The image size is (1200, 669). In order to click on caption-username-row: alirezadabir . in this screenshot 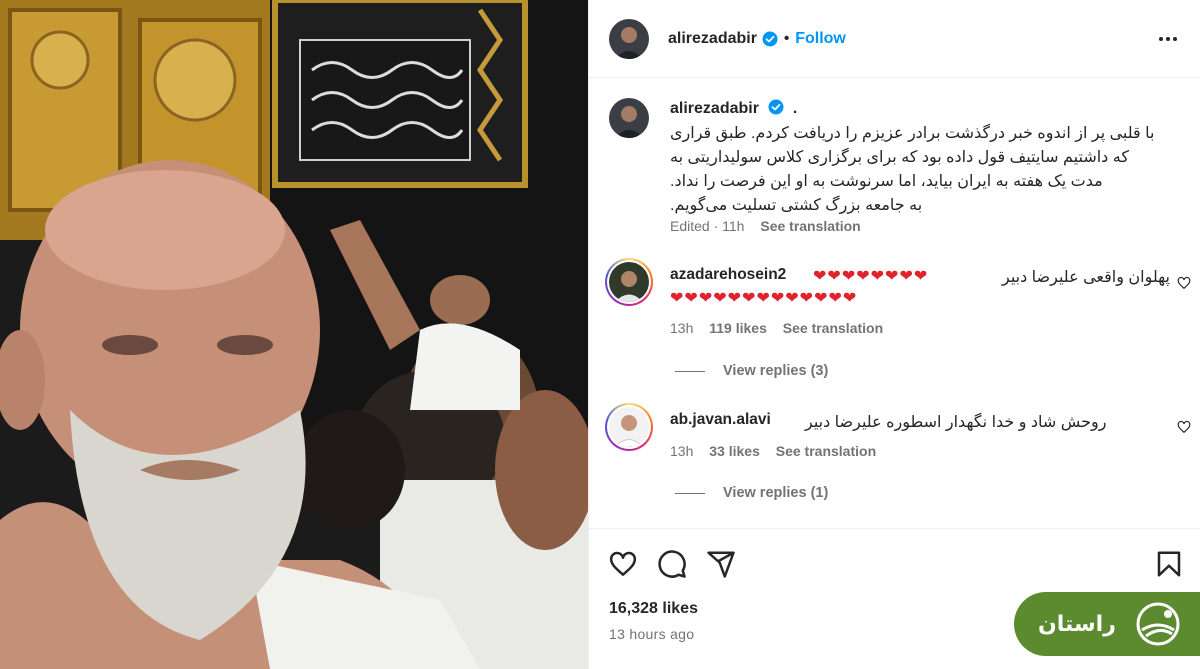, I will do `click(733, 108)`.